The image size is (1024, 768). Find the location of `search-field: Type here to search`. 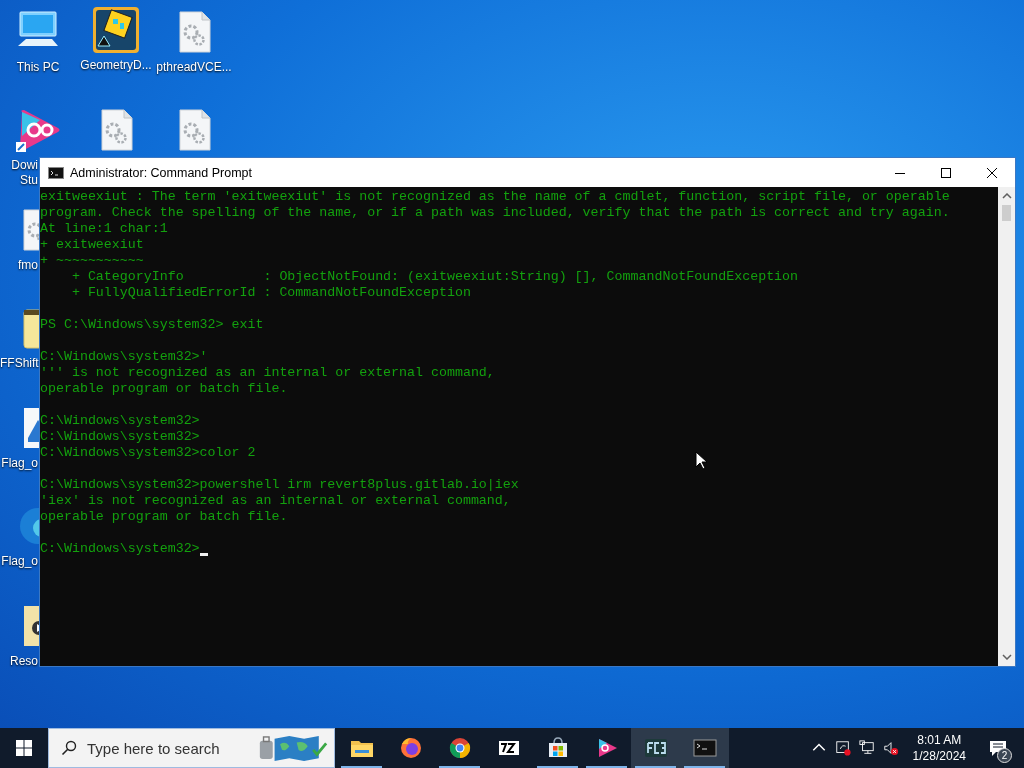

search-field: Type here to search is located at coordinates (172, 748).